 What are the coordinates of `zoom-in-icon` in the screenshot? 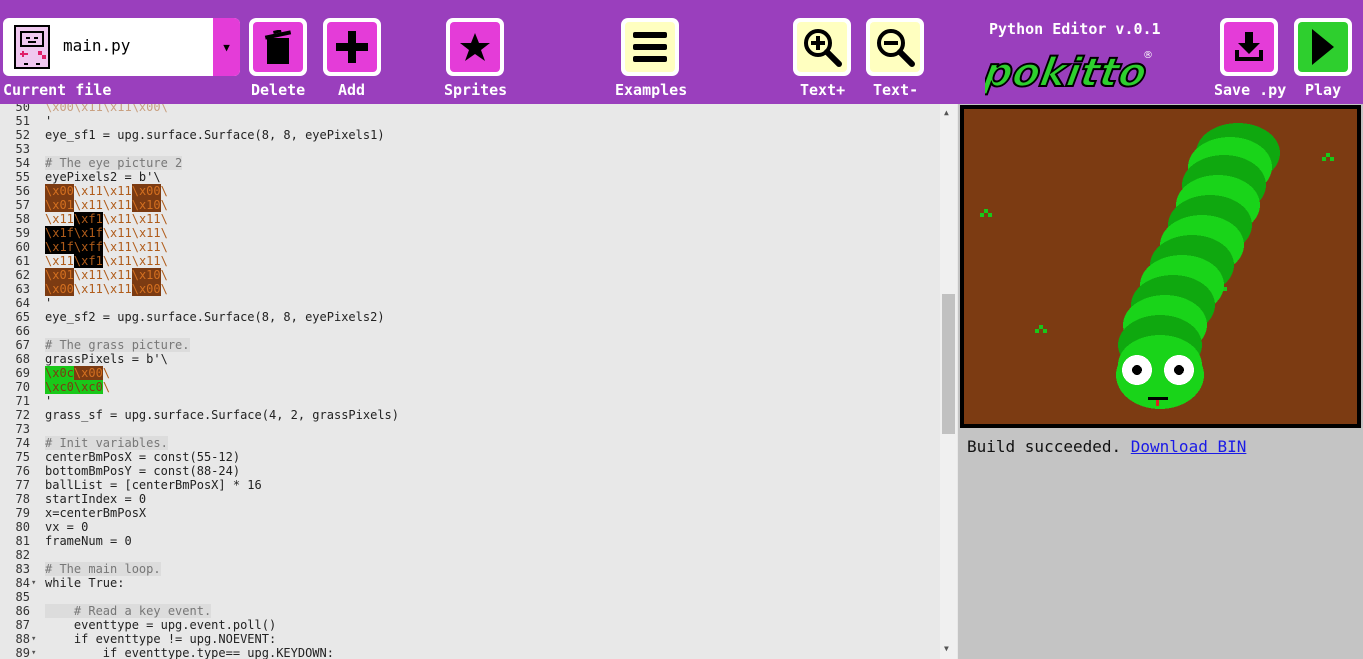 It's located at (823, 48).